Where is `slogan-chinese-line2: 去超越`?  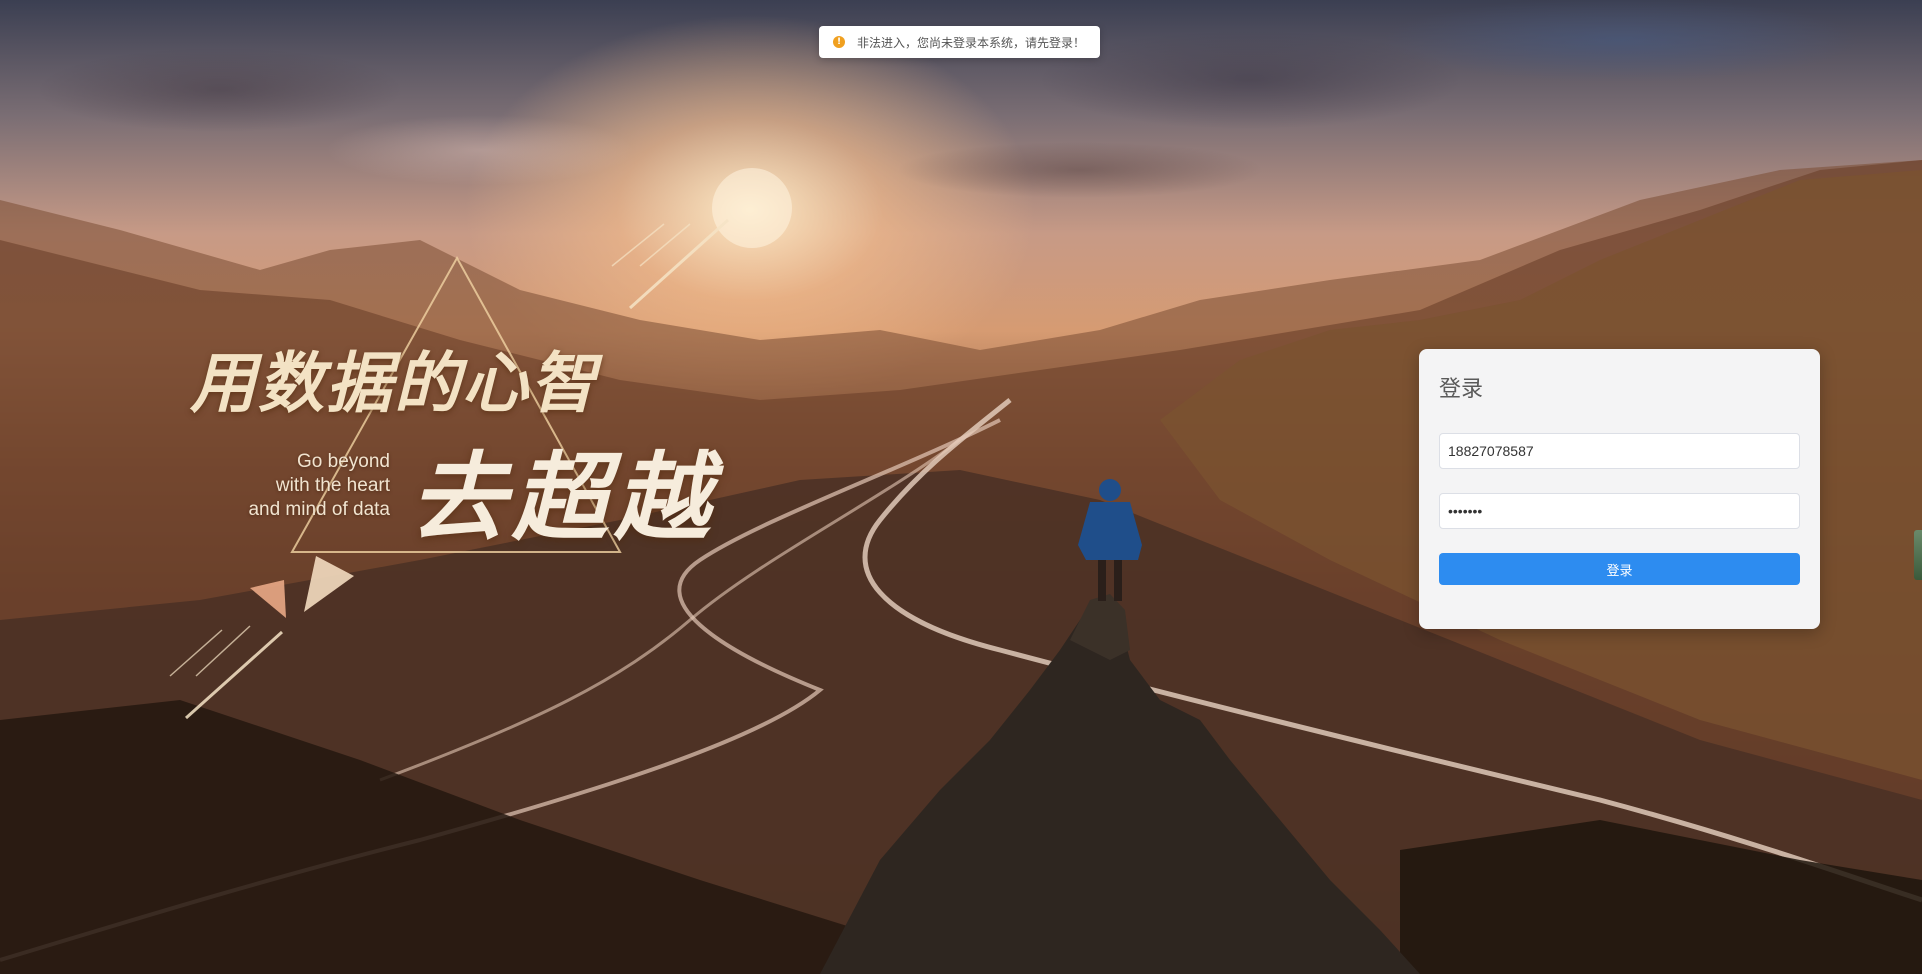 slogan-chinese-line2: 去超越 is located at coordinates (563, 497).